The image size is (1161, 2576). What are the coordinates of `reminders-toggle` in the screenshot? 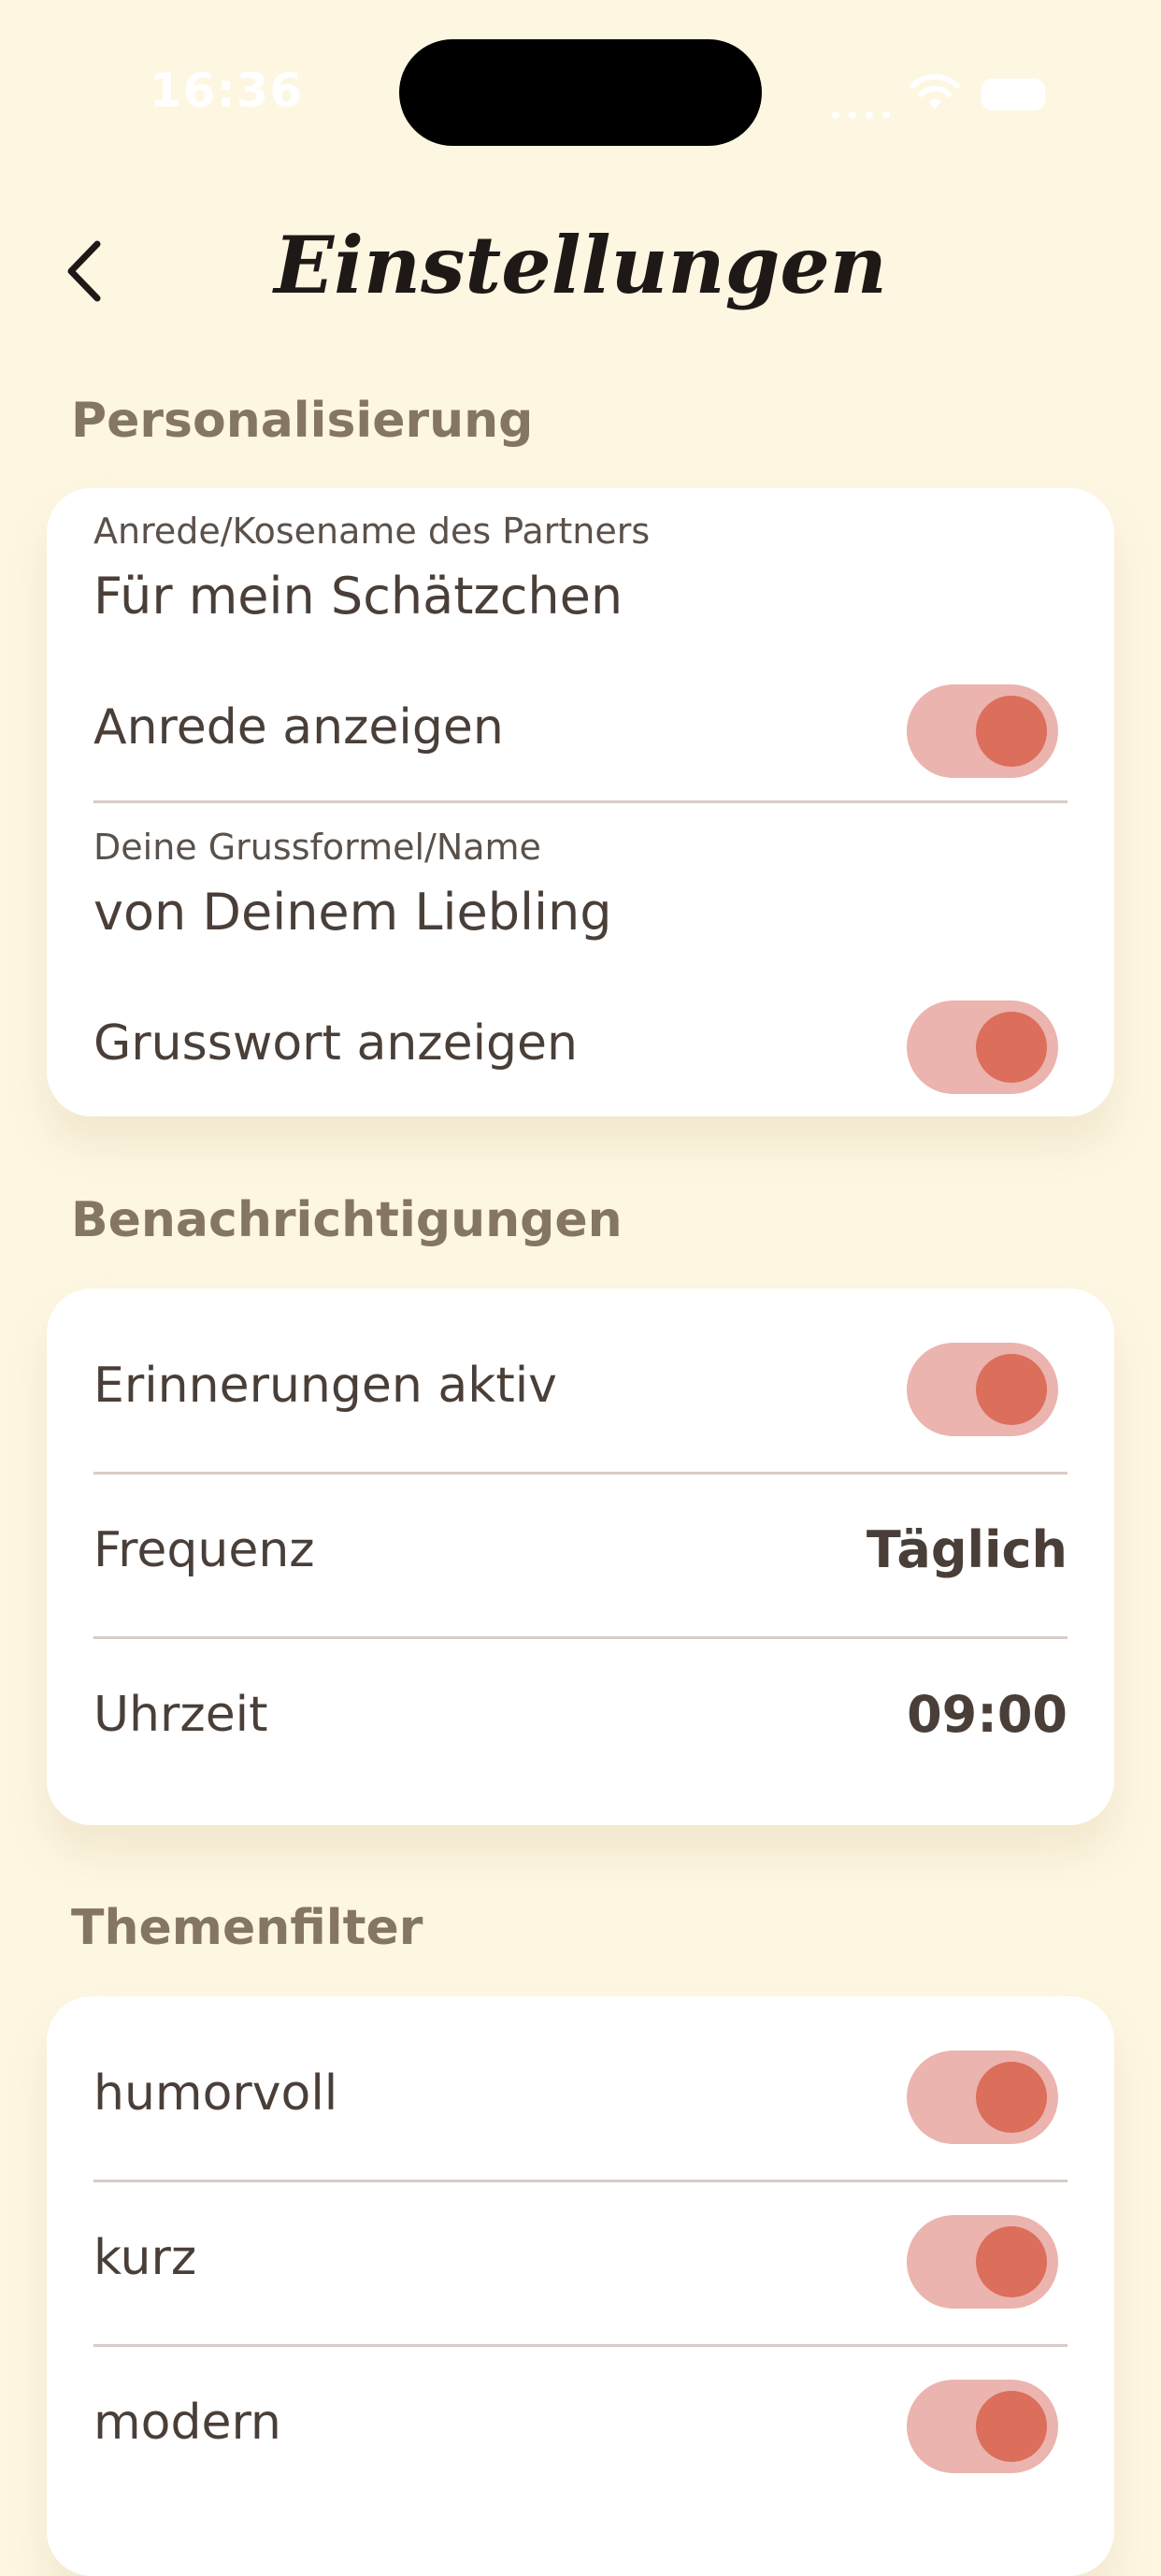 It's located at (982, 1390).